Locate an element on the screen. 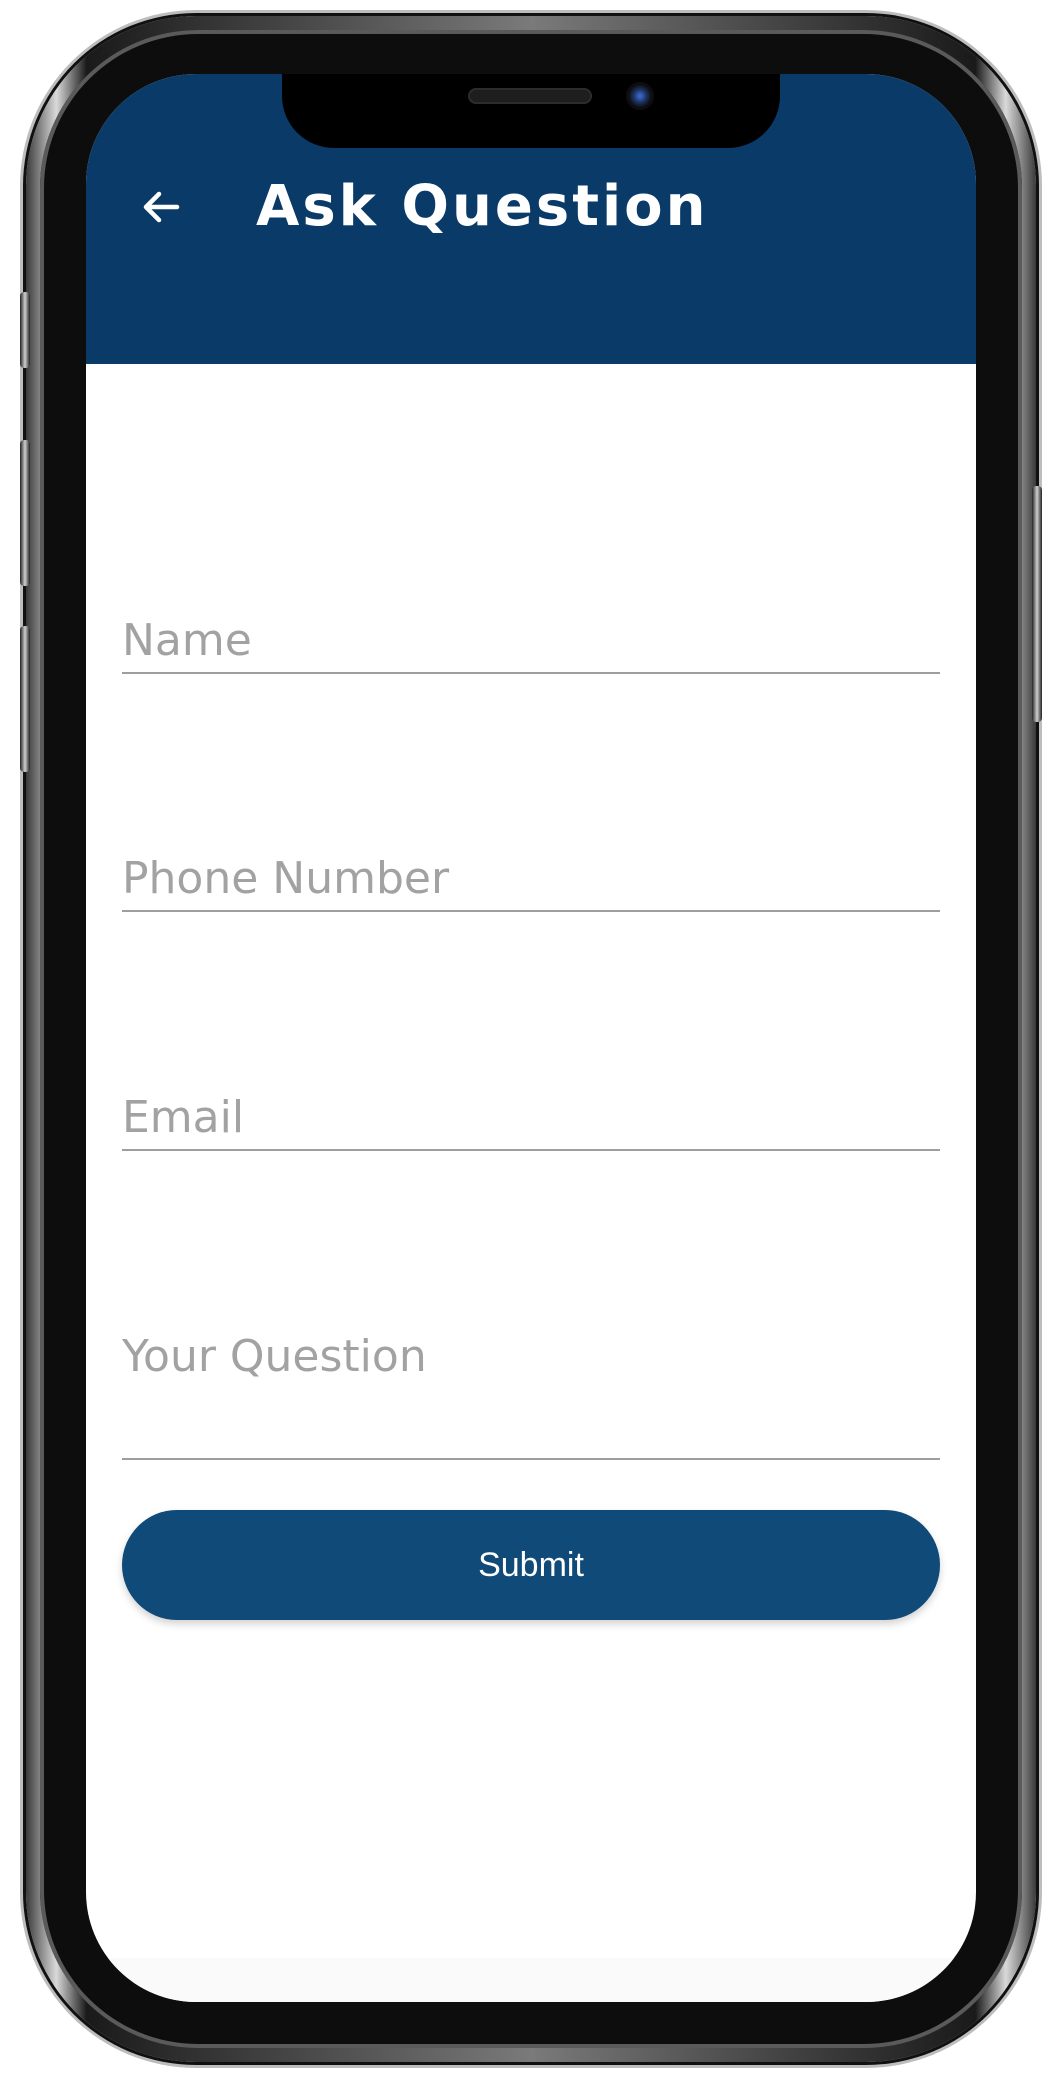 This screenshot has width=1062, height=2078. name-field is located at coordinates (531, 642).